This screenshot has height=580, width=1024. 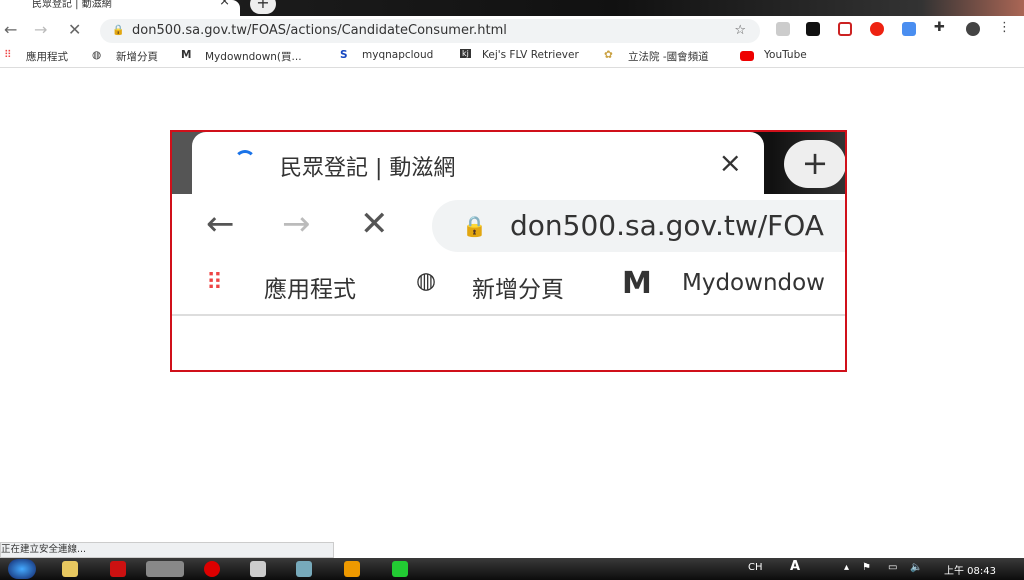 I want to click on bookmark-kej: Kej's FLV Retriever, so click(x=530, y=55).